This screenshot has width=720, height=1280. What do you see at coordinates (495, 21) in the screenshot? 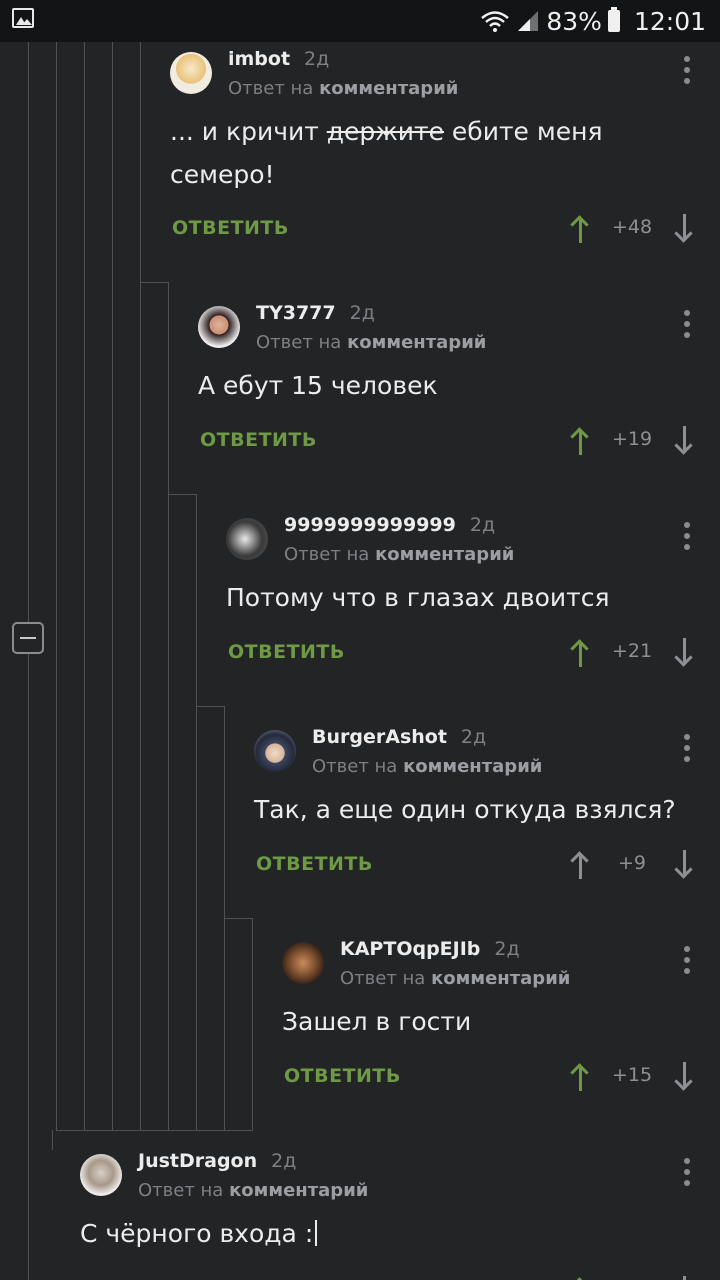
I see `wifi-icon` at bounding box center [495, 21].